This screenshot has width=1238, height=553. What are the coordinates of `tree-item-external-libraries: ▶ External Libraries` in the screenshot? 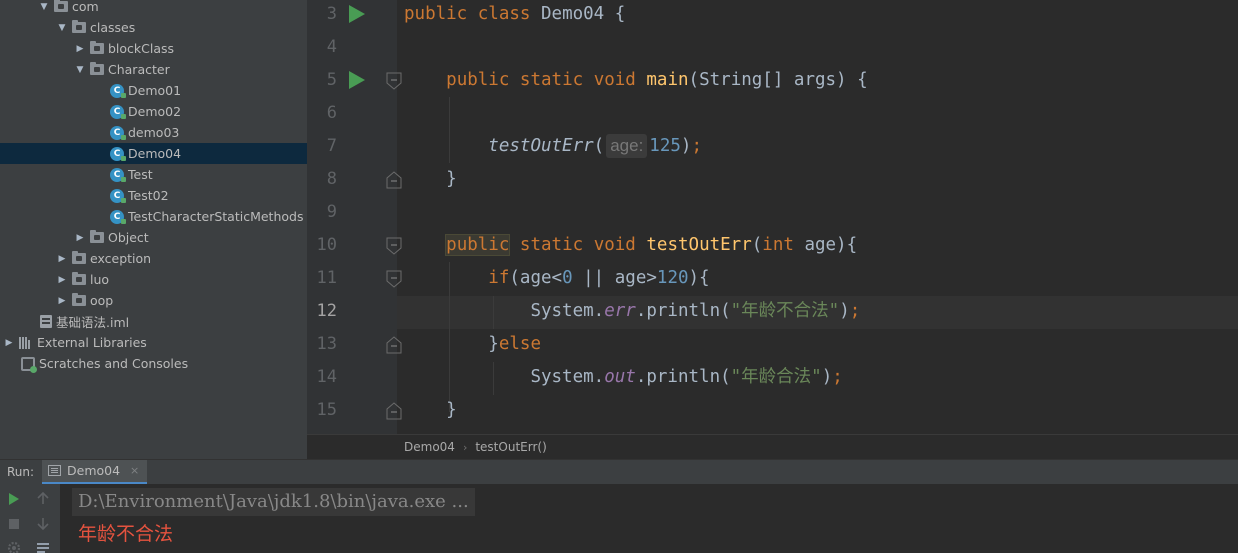 It's located at (153, 342).